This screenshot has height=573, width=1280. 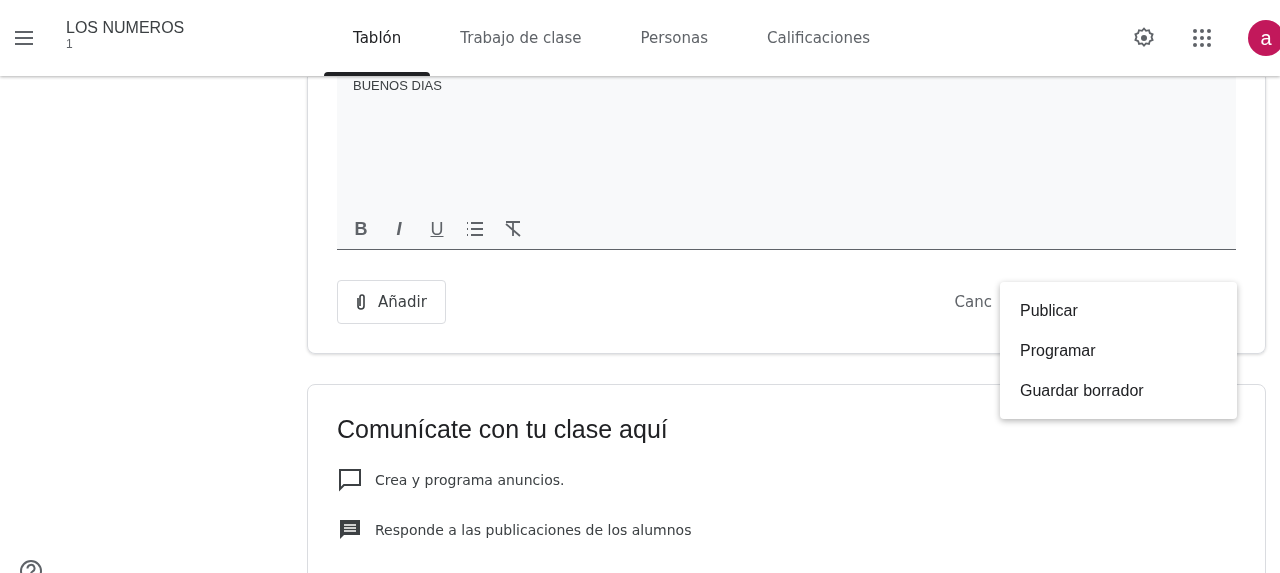 What do you see at coordinates (437, 229) in the screenshot?
I see `underline-button: U` at bounding box center [437, 229].